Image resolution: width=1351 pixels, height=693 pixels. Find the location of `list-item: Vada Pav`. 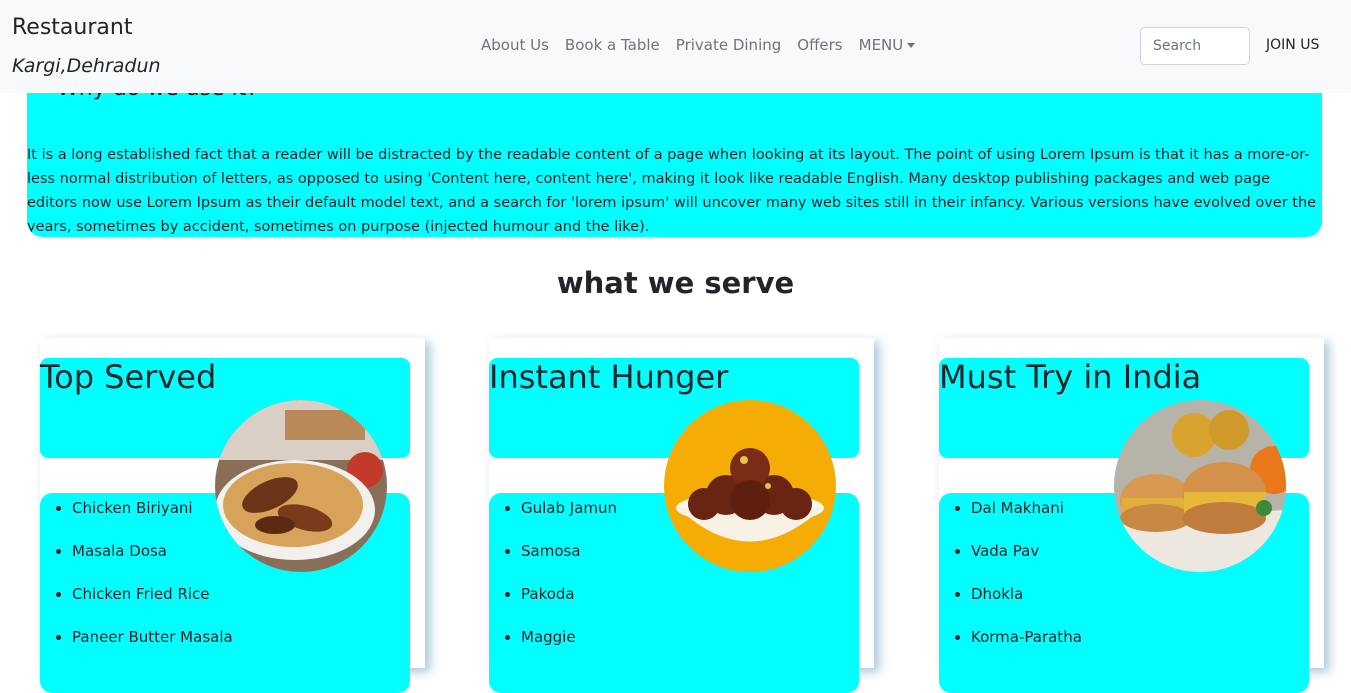

list-item: Vada Pav is located at coordinates (1026, 557).